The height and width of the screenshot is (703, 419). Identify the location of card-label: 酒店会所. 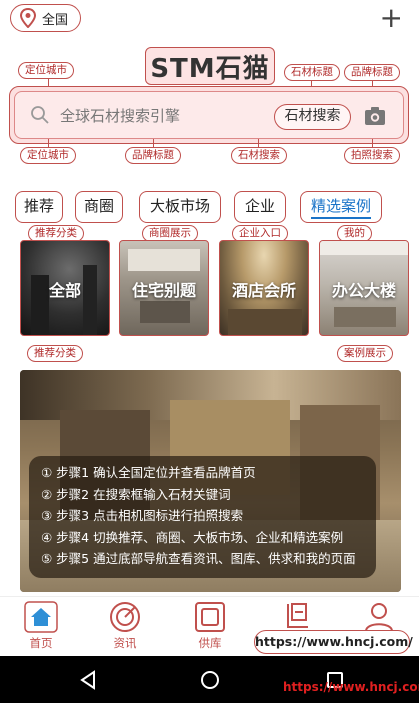
(263, 290).